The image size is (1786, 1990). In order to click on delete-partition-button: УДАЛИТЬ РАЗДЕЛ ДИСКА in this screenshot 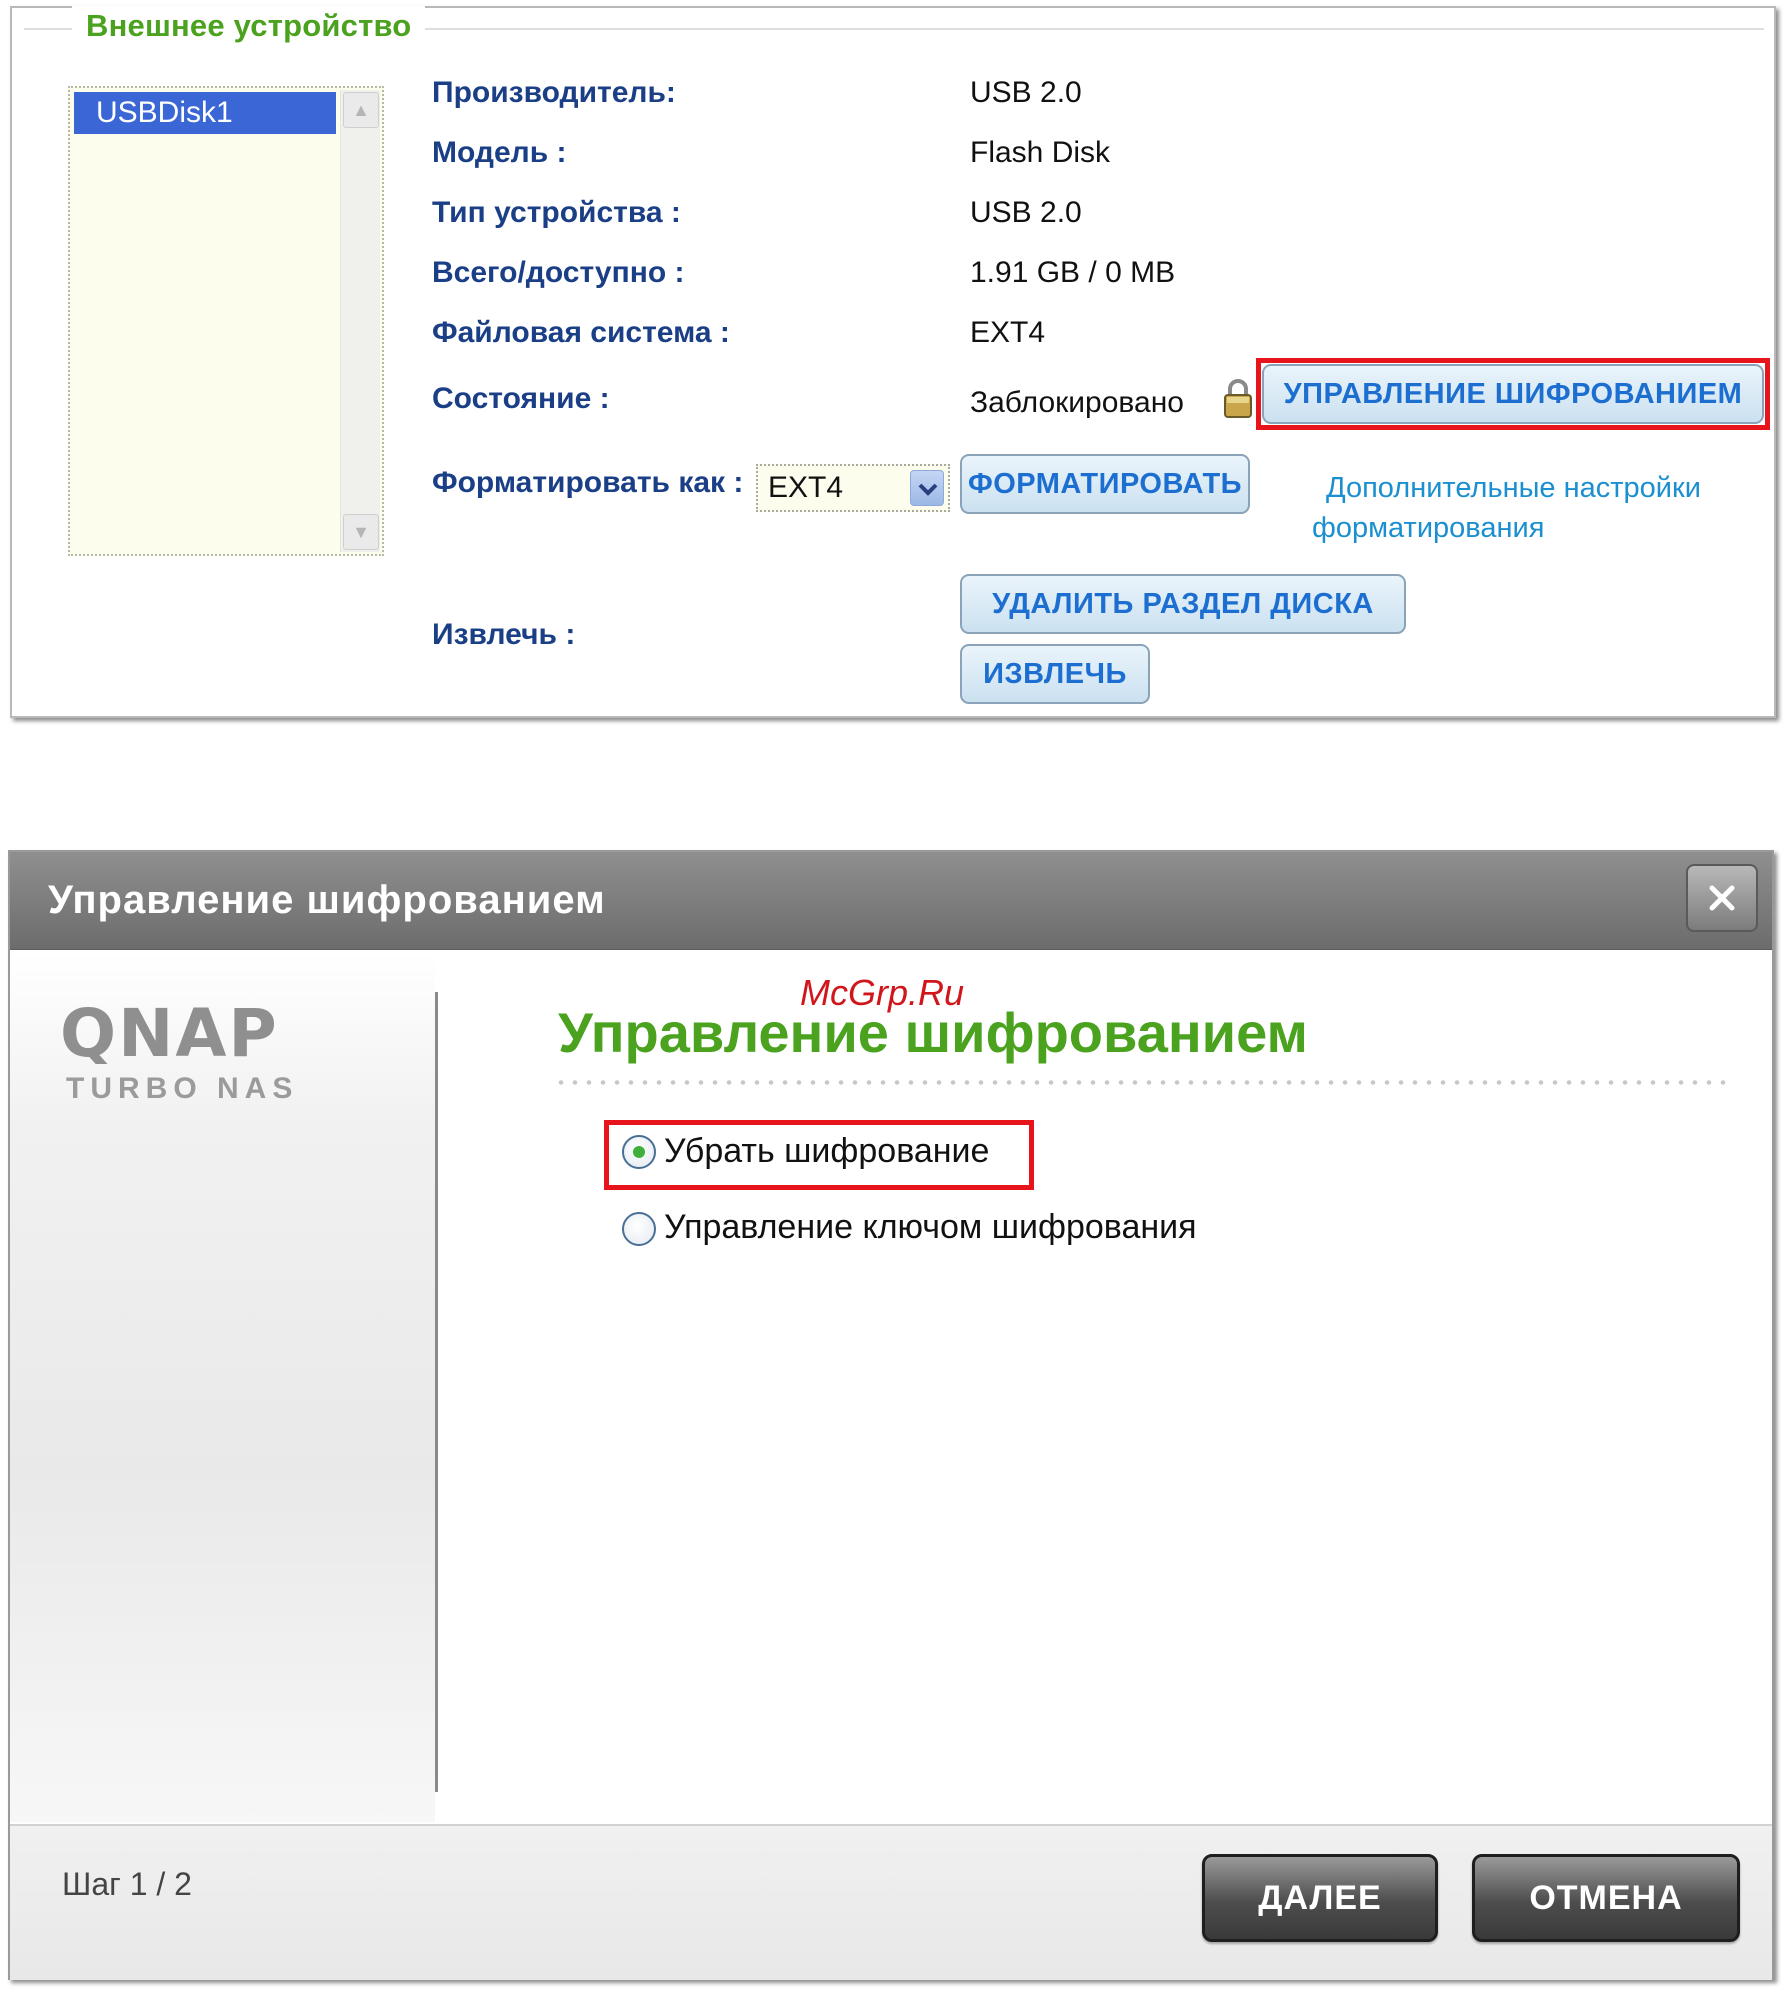, I will do `click(1183, 604)`.